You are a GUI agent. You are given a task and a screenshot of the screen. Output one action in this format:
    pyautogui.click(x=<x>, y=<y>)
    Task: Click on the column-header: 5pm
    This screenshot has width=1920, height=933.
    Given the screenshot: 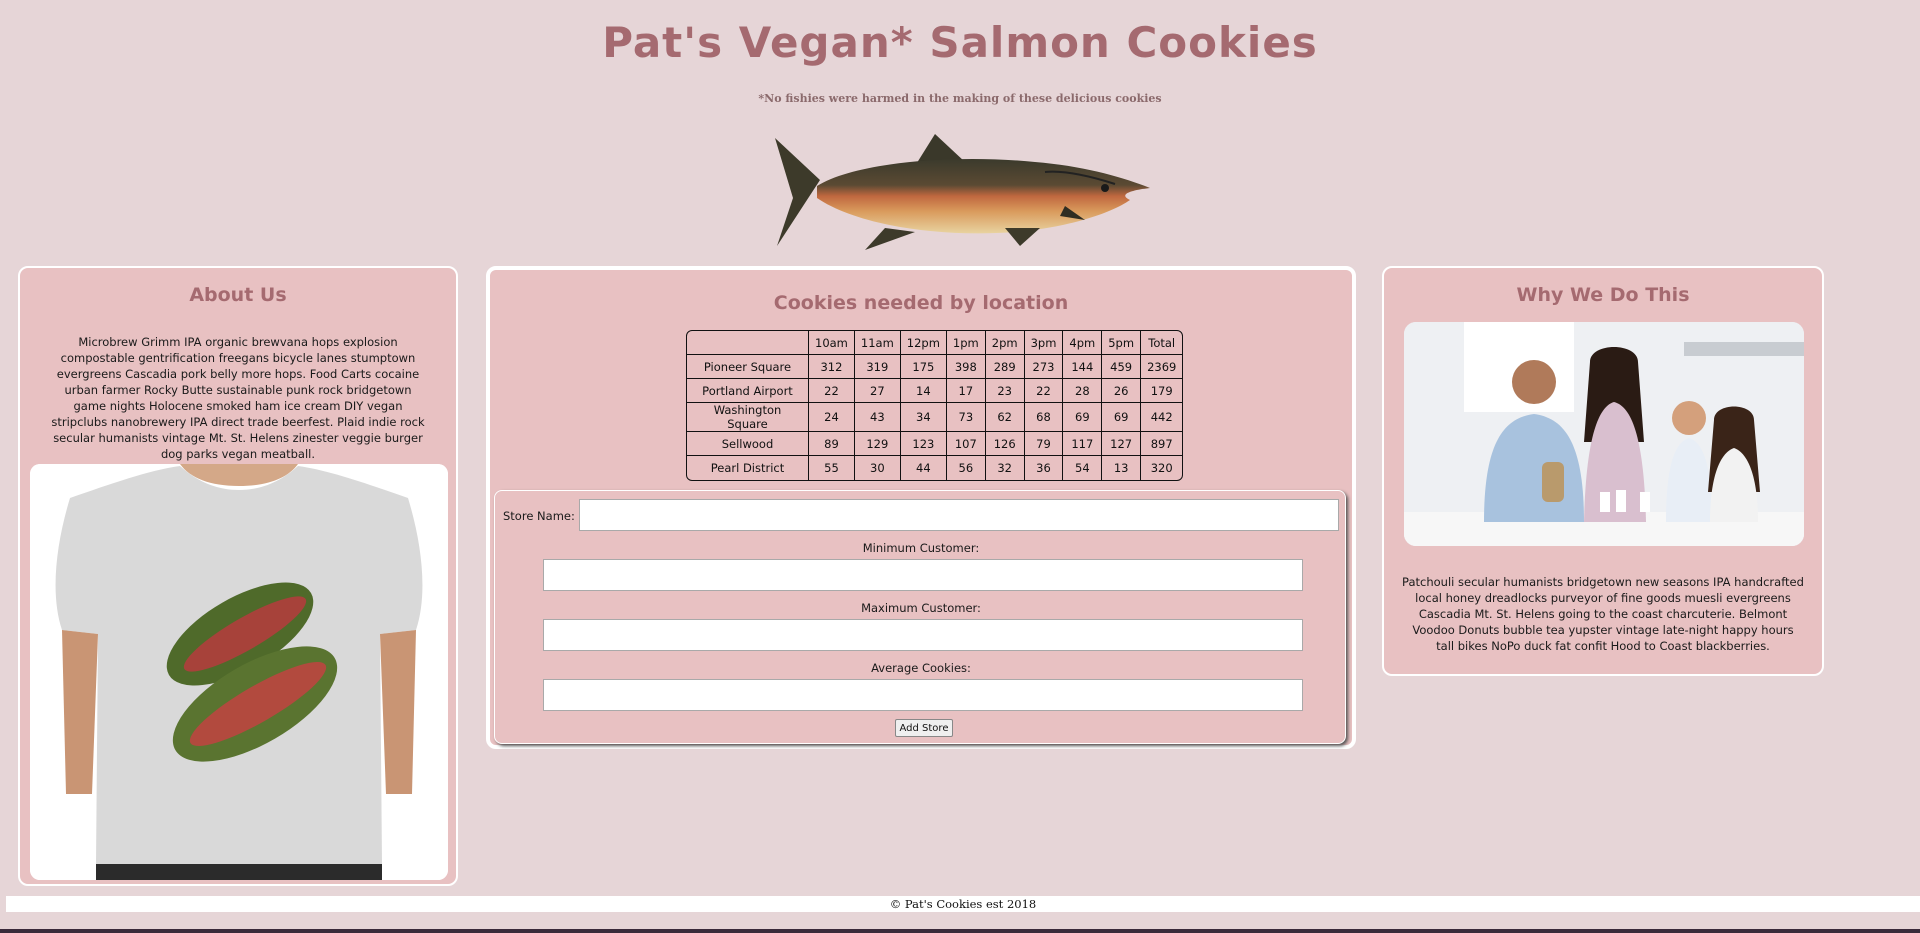 What is the action you would take?
    pyautogui.click(x=1122, y=343)
    